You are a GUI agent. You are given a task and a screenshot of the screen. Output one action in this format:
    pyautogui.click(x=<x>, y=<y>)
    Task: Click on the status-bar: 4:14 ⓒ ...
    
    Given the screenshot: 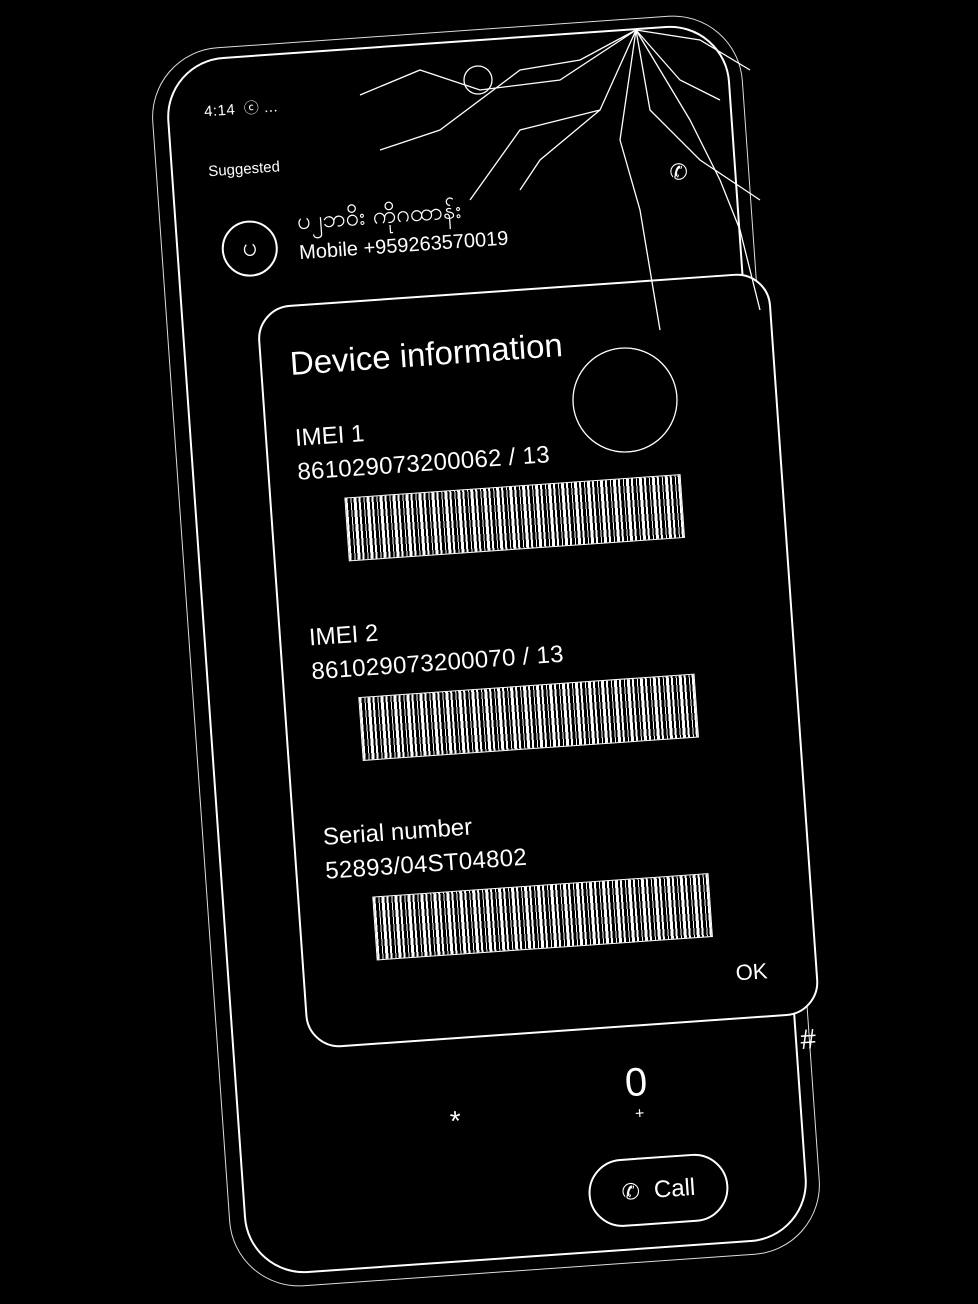 What is the action you would take?
    pyautogui.click(x=242, y=108)
    